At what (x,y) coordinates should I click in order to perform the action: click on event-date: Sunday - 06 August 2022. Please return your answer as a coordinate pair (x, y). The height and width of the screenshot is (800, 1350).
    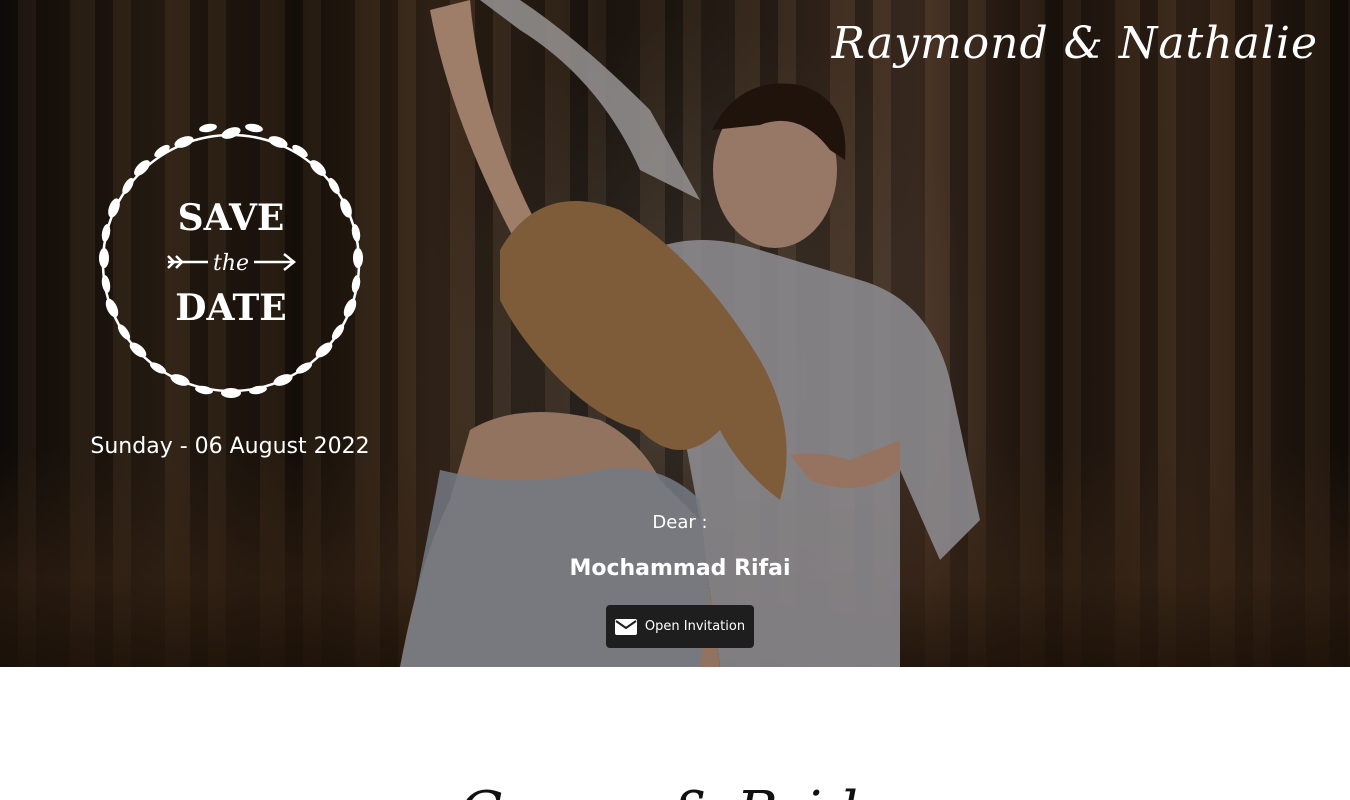
    Looking at the image, I should click on (230, 446).